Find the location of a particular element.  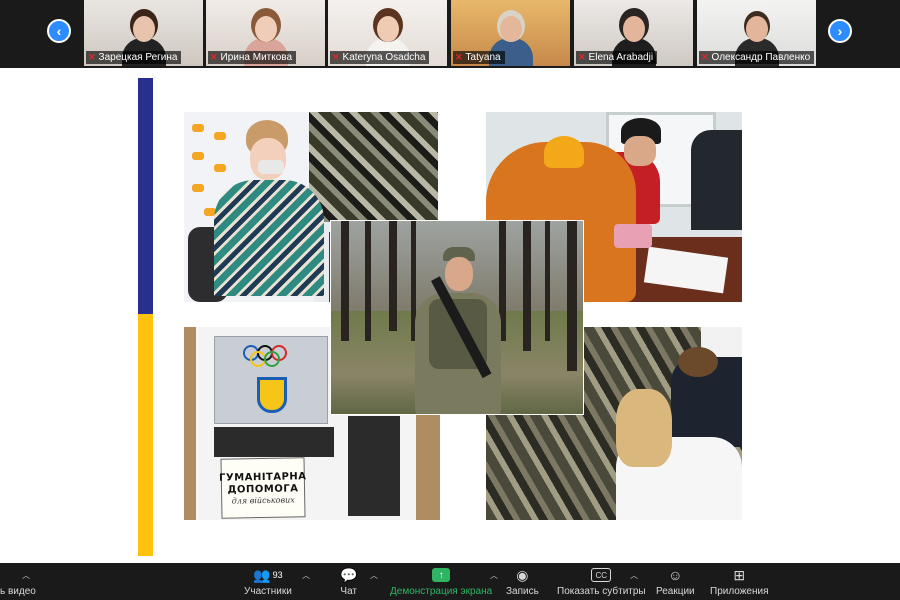

flag-stripe-yellow is located at coordinates (145, 435).